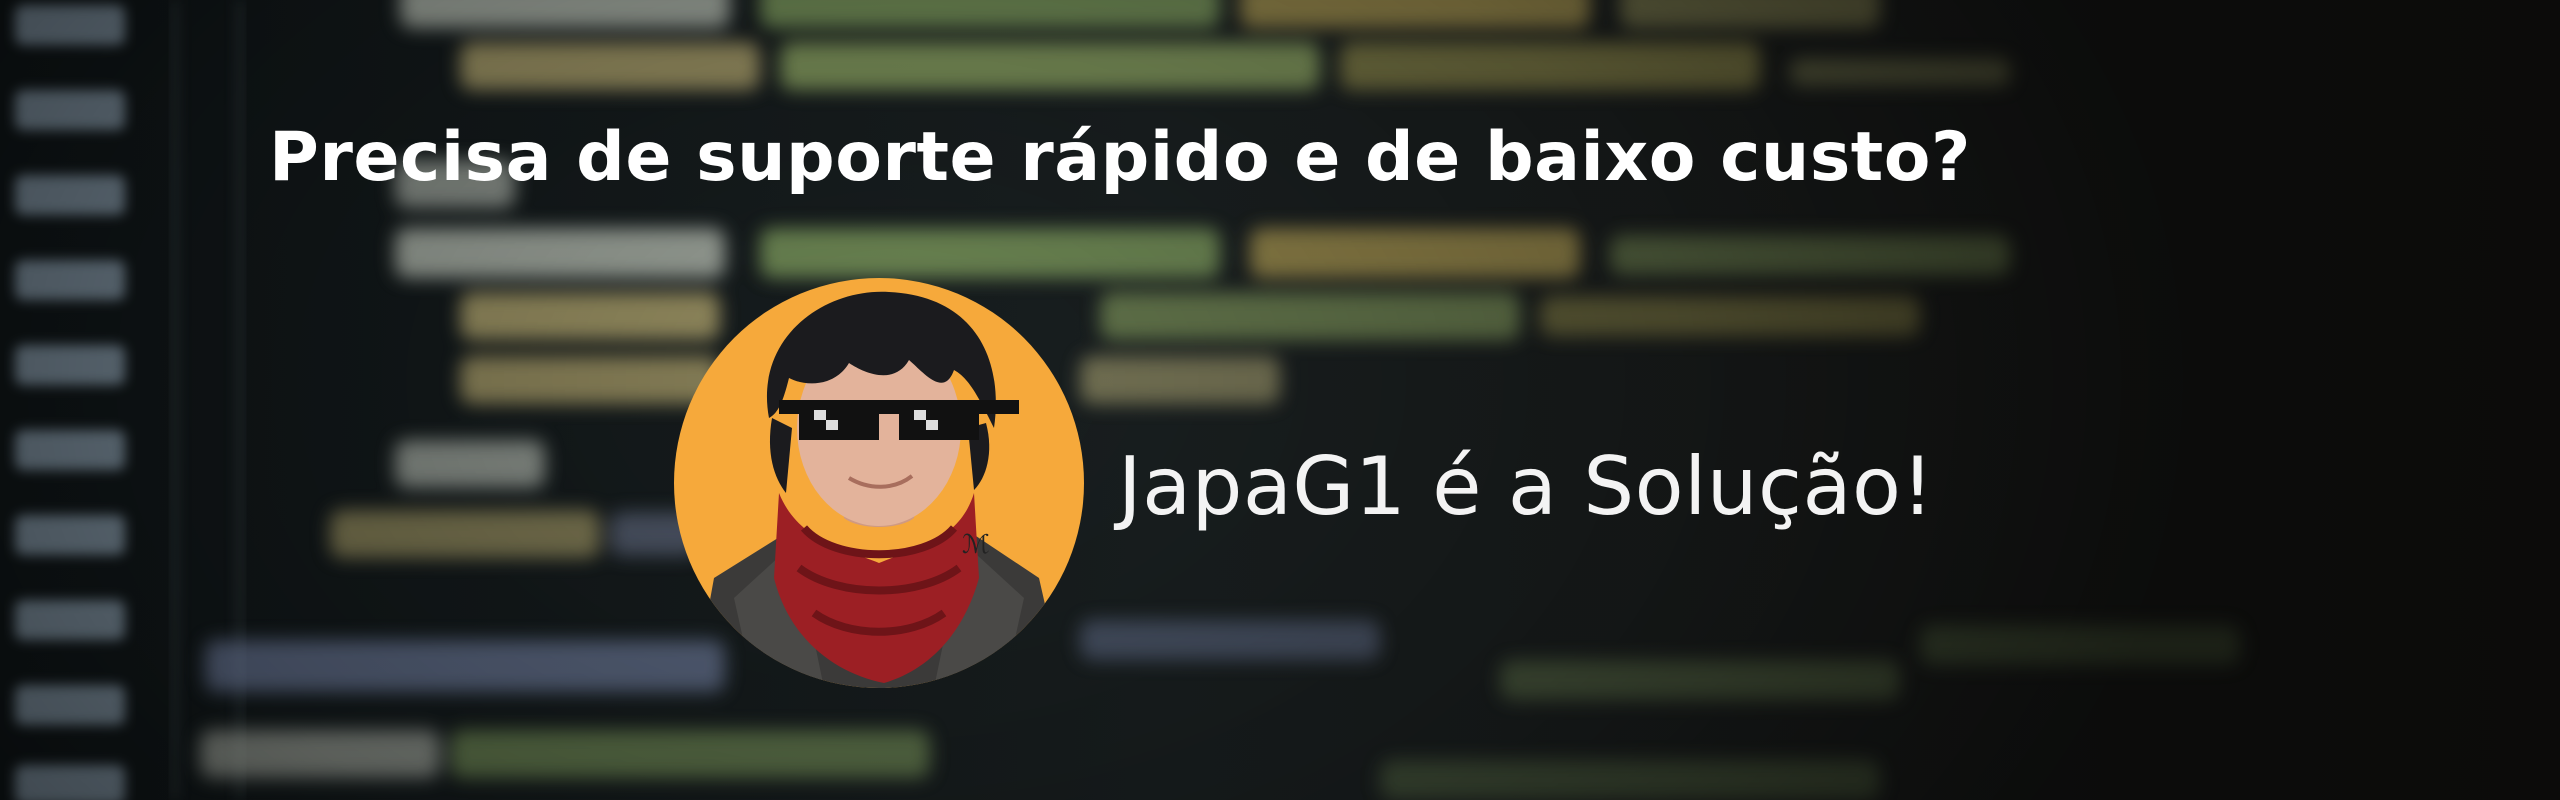  I want to click on svg-text: ℳ, so click(976, 545).